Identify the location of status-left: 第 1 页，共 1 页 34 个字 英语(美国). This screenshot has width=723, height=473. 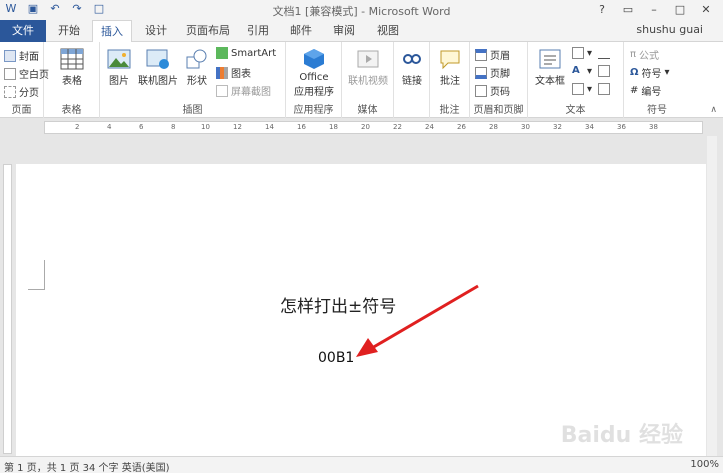
(87, 468).